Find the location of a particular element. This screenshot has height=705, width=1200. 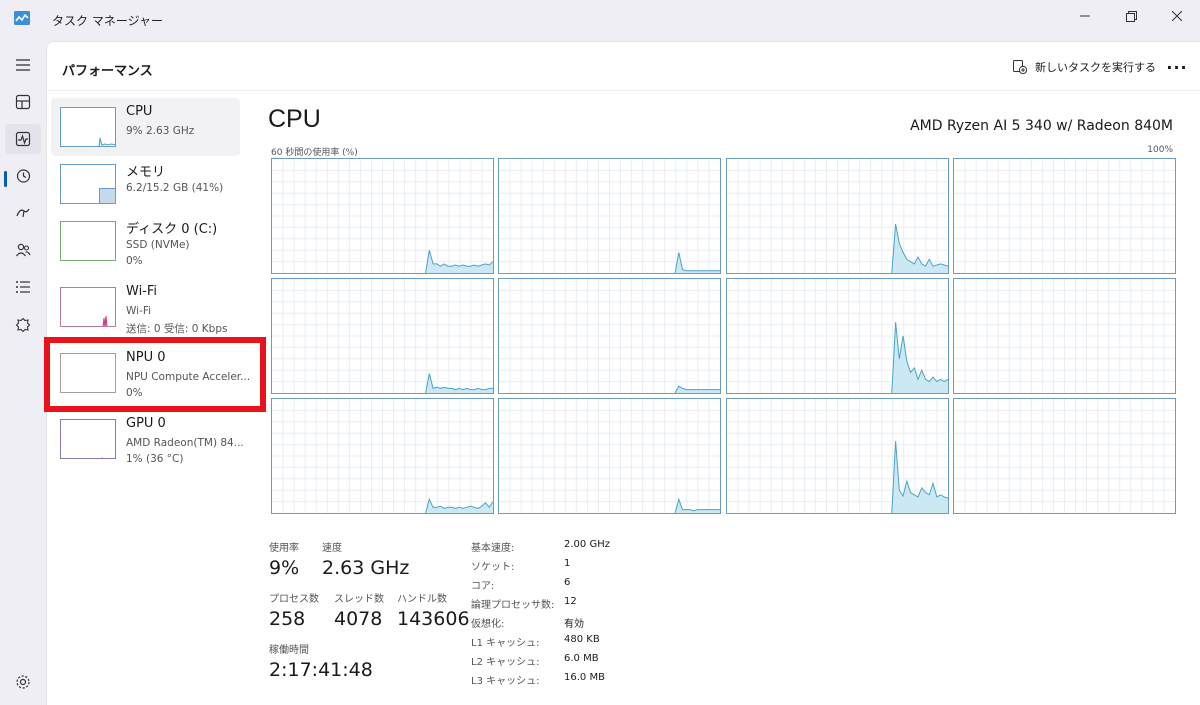

nav-services is located at coordinates (23, 325).